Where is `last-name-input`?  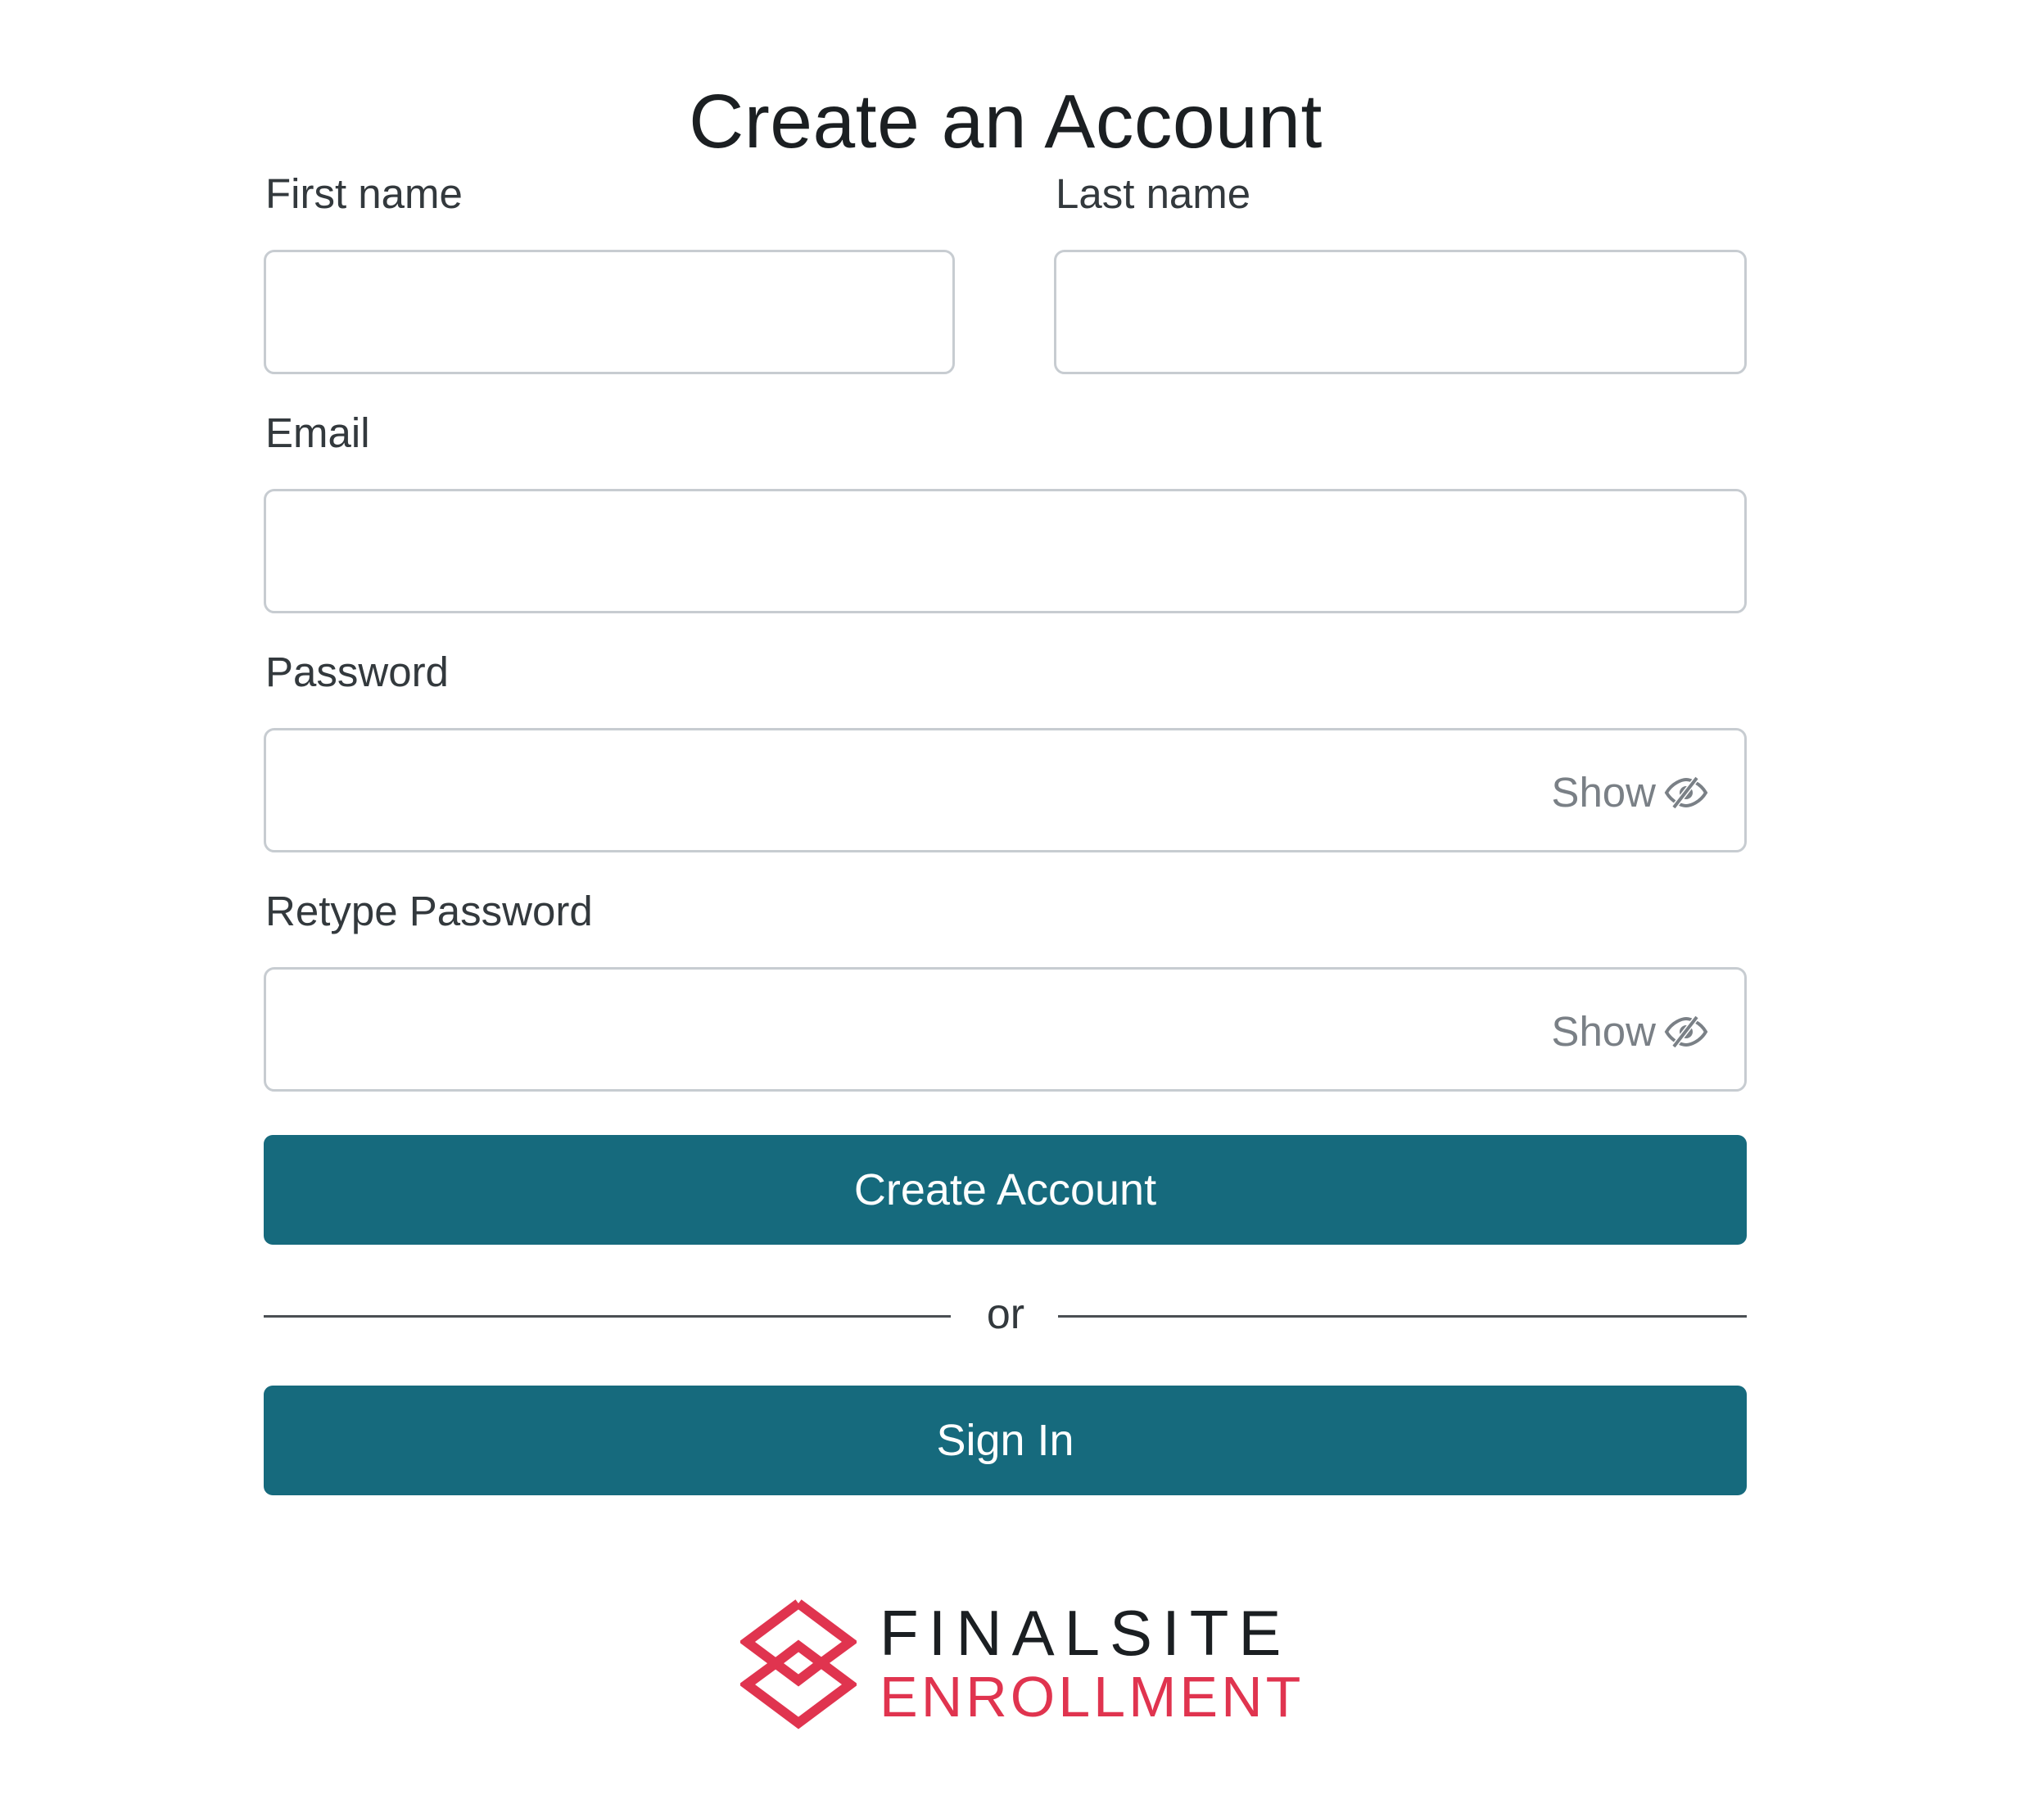
last-name-input is located at coordinates (1400, 312).